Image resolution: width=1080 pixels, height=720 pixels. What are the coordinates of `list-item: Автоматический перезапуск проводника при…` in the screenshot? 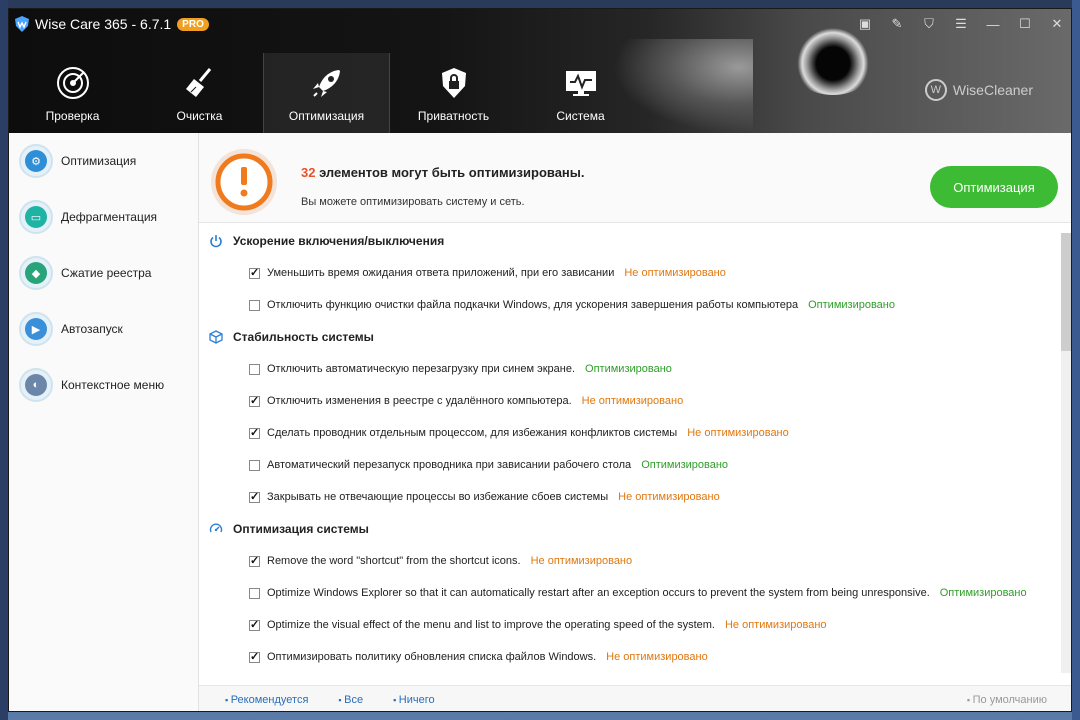 It's located at (629, 465).